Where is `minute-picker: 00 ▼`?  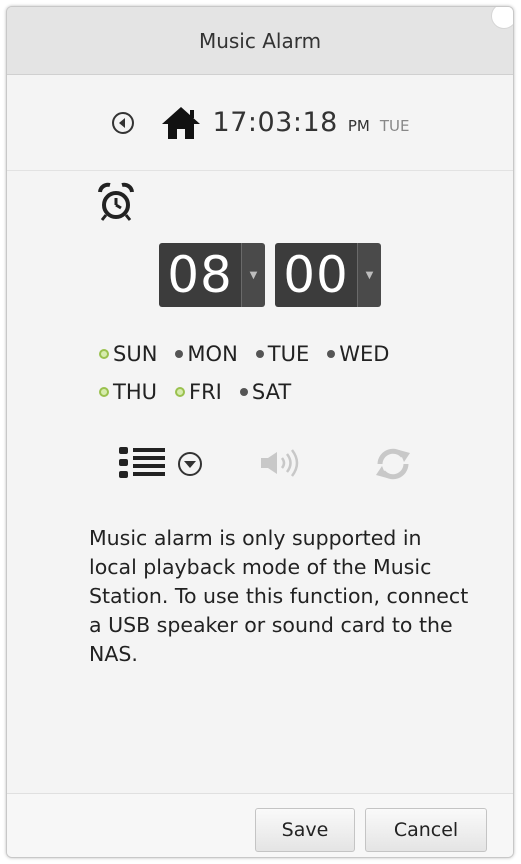
minute-picker: 00 ▼ is located at coordinates (328, 275).